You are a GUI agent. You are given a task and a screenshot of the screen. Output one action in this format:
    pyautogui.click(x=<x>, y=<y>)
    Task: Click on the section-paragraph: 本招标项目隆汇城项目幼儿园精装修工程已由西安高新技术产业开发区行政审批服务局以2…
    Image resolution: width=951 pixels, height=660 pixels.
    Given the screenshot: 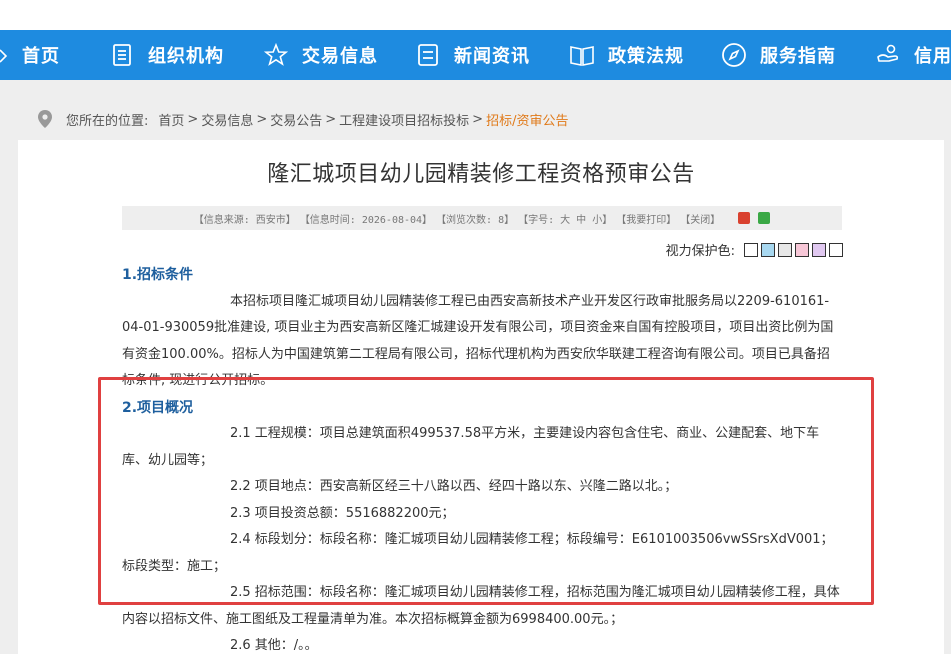 What is the action you would take?
    pyautogui.click(x=478, y=341)
    